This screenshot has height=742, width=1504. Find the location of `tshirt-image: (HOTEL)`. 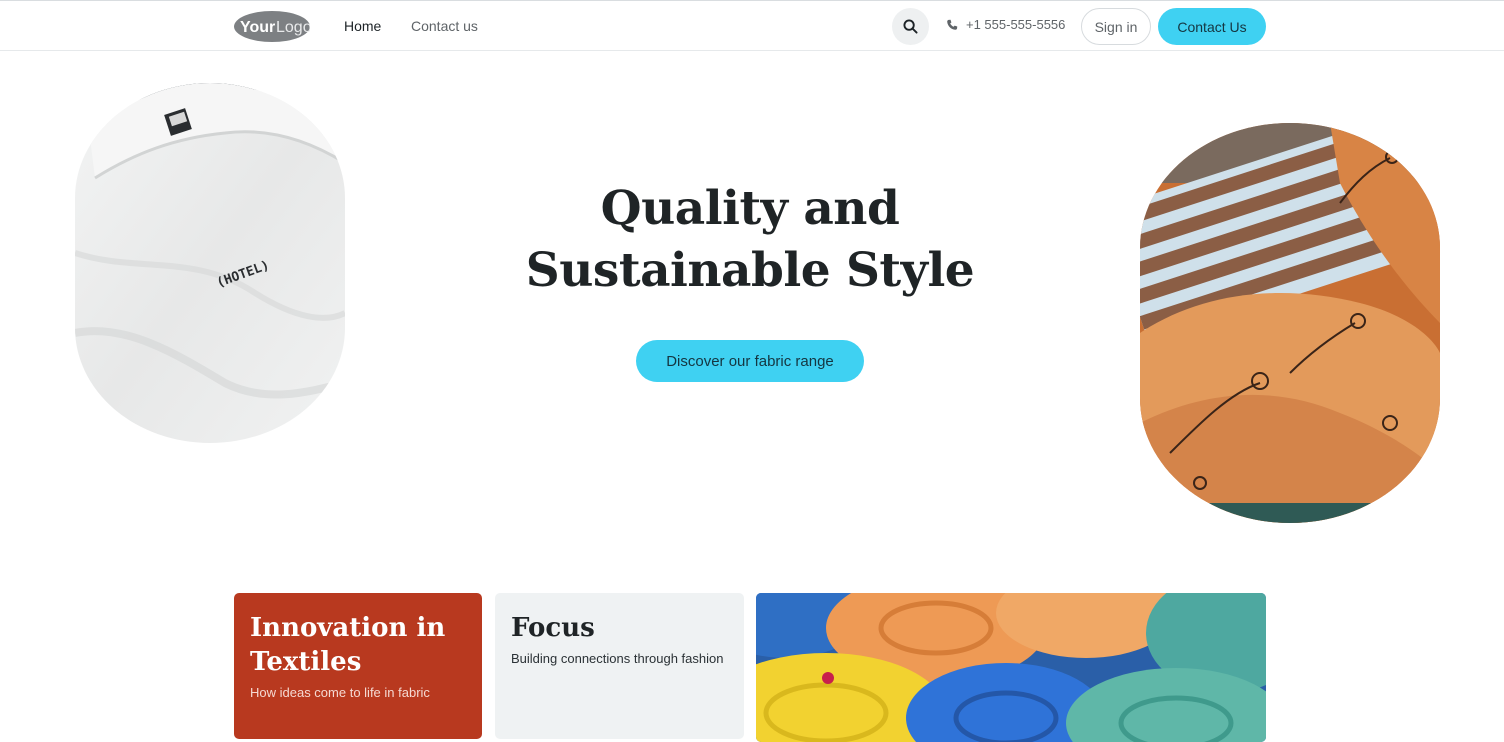

tshirt-image: (HOTEL) is located at coordinates (210, 263).